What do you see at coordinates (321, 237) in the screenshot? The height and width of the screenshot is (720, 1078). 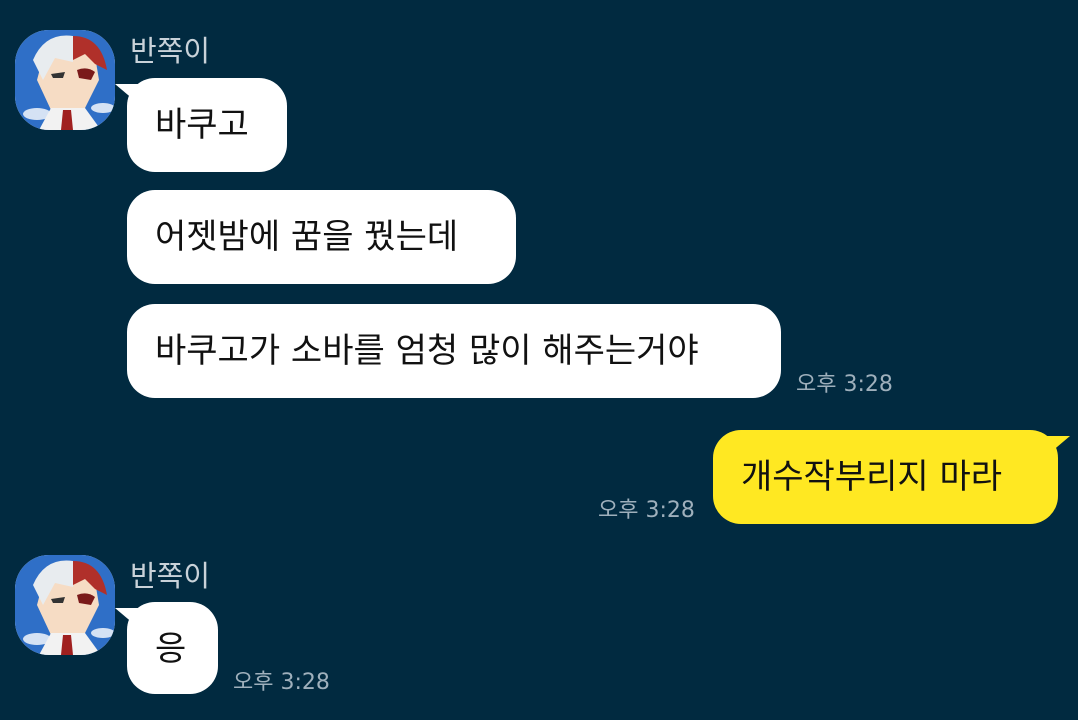 I see `message-bubble: 어젯밤에 꿈을 꿨는데` at bounding box center [321, 237].